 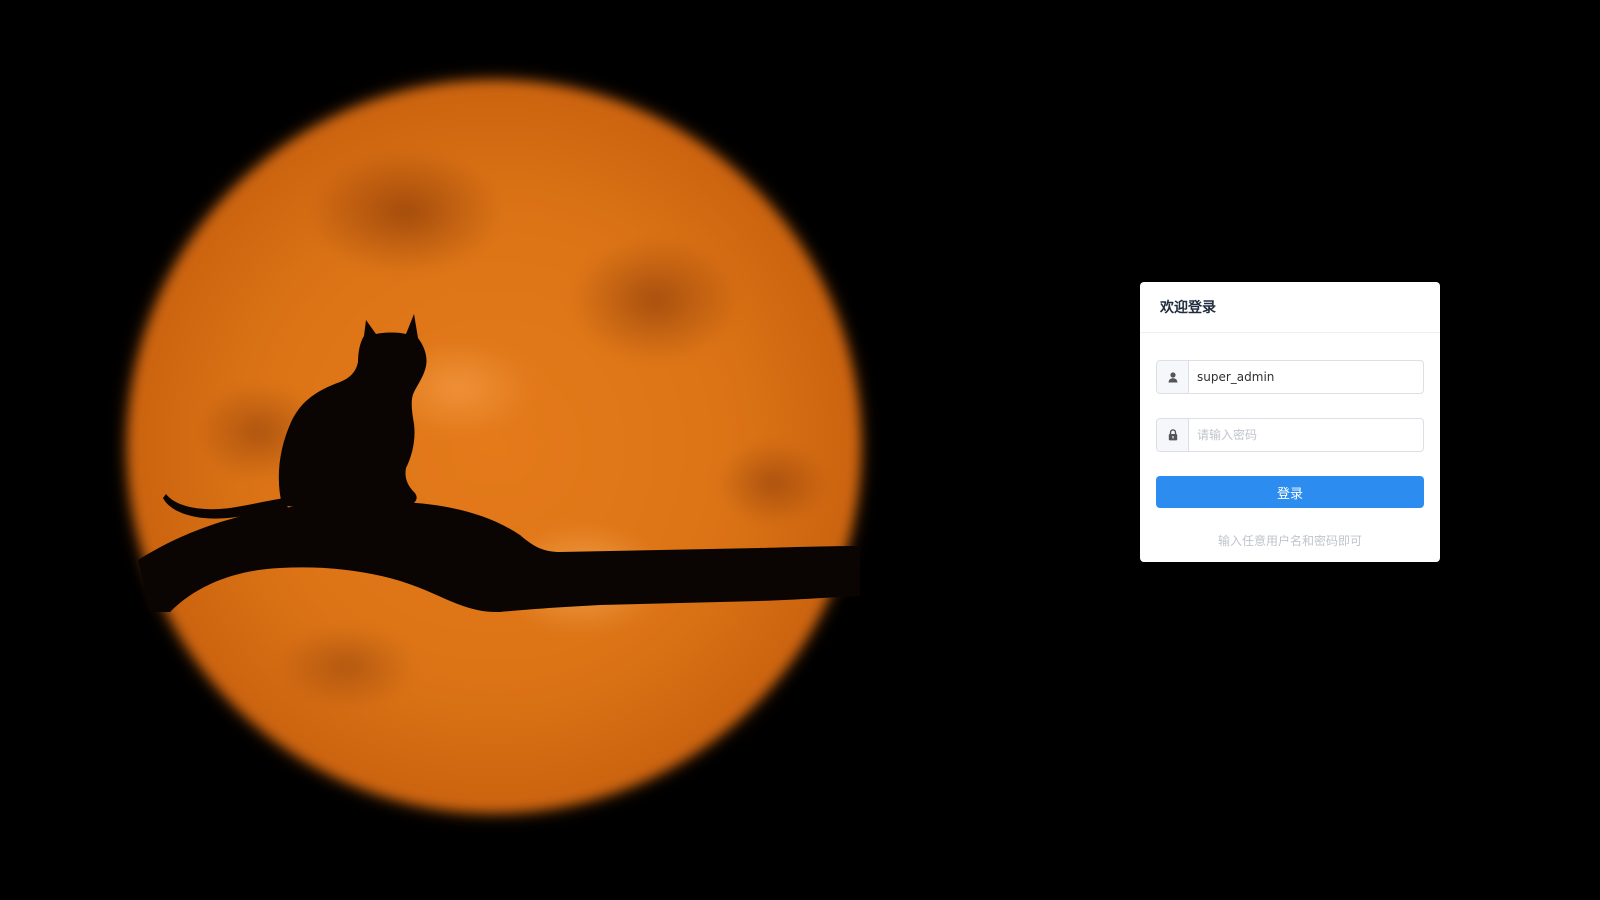 What do you see at coordinates (1306, 377) in the screenshot?
I see `username-input` at bounding box center [1306, 377].